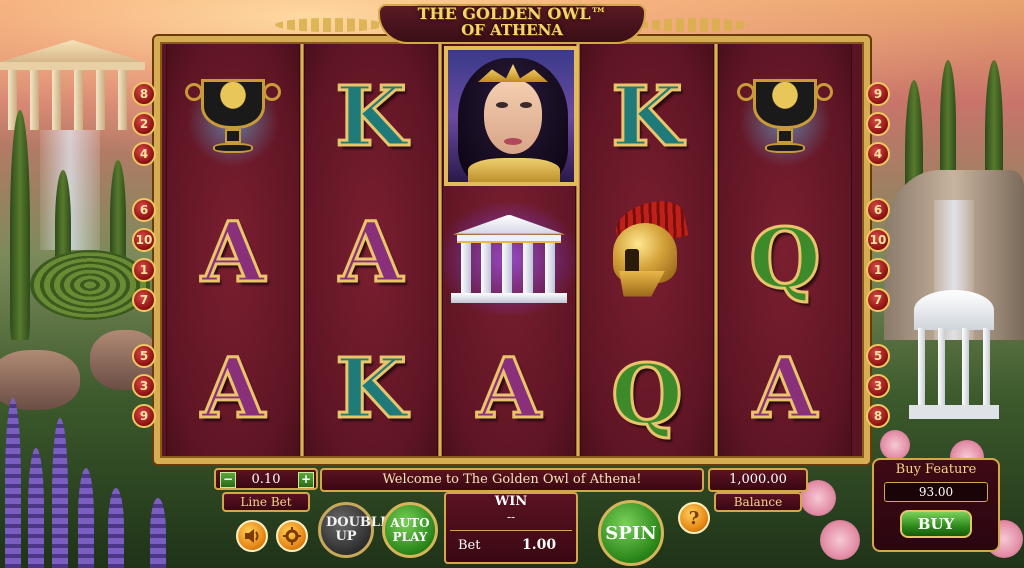 This screenshot has height=568, width=1024. Describe the element at coordinates (509, 258) in the screenshot. I see `symbol-parthenon` at that location.